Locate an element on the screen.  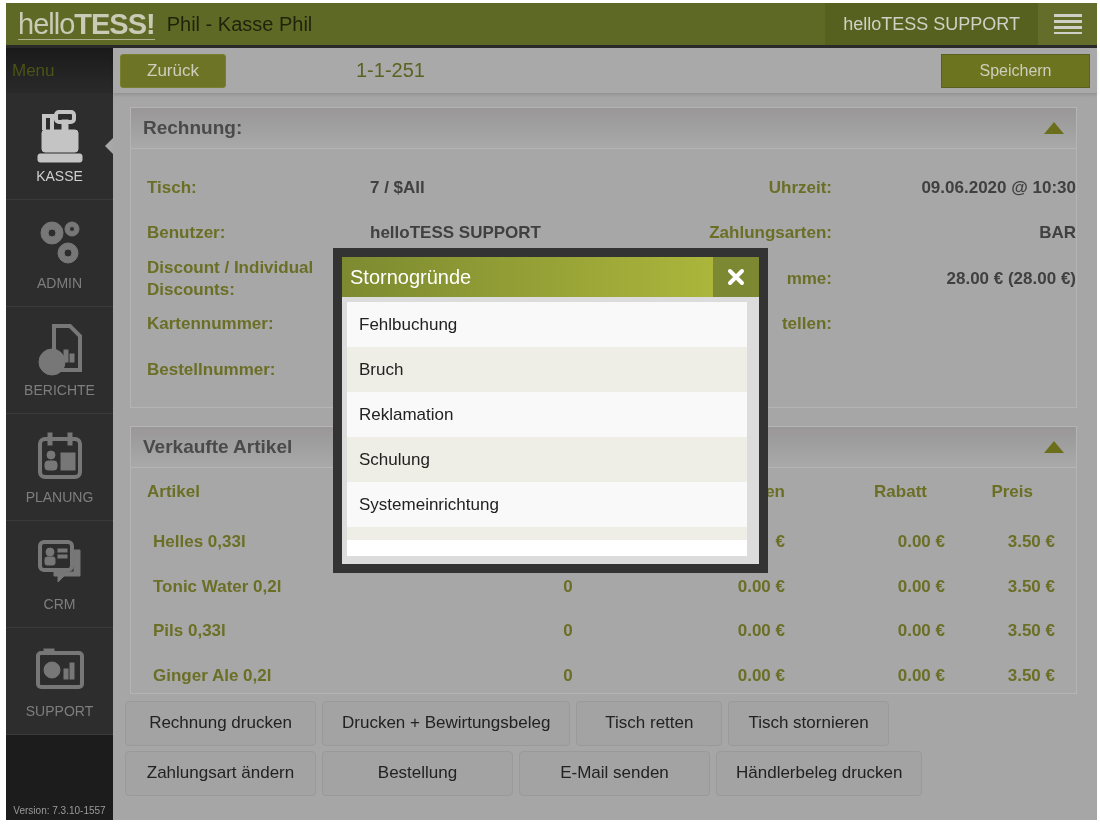
order-number: 1-1-251 is located at coordinates (390, 70).